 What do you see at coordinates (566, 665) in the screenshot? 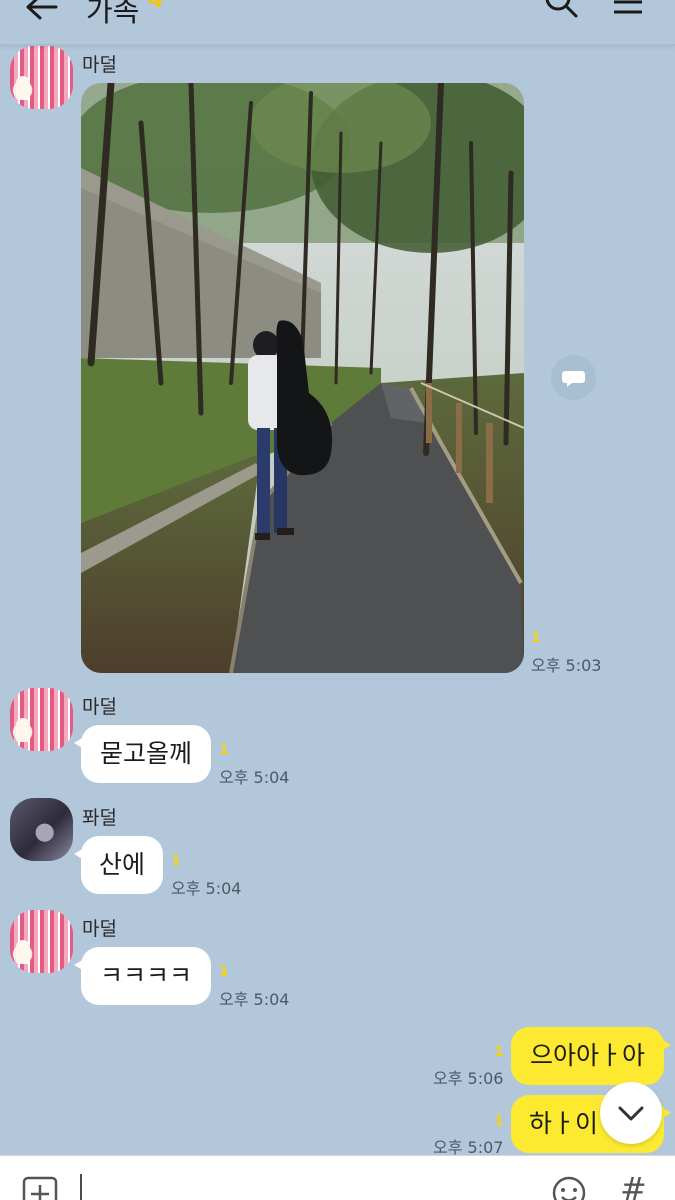
I see `message-time: 오후 5:03` at bounding box center [566, 665].